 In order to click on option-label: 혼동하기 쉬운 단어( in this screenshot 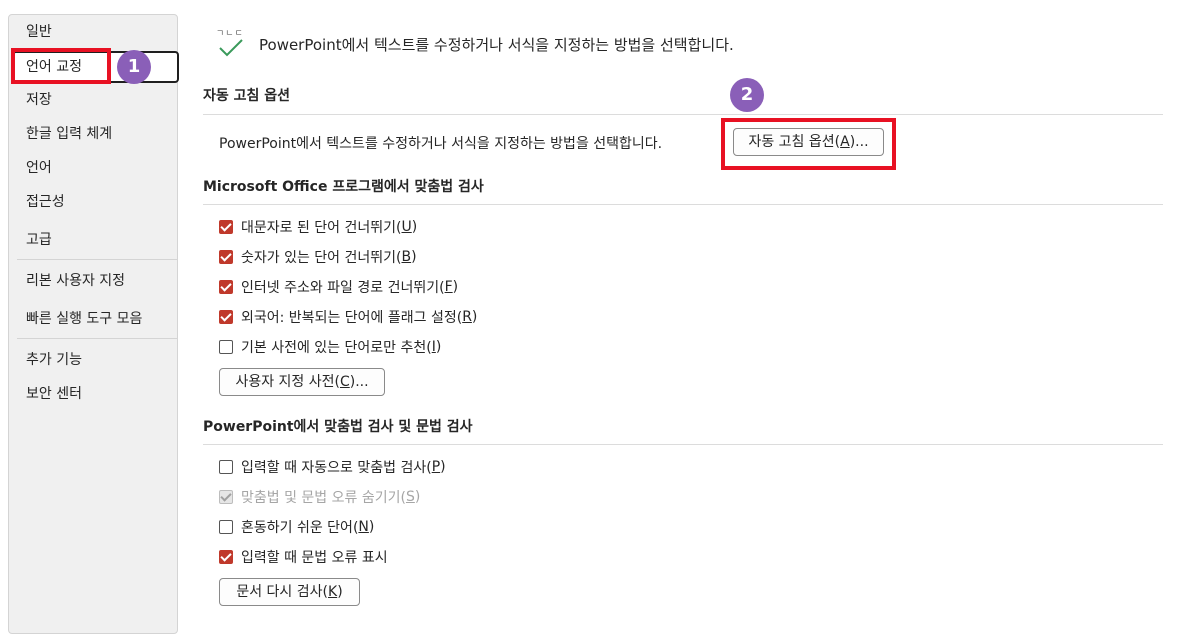, I will do `click(300, 528)`.